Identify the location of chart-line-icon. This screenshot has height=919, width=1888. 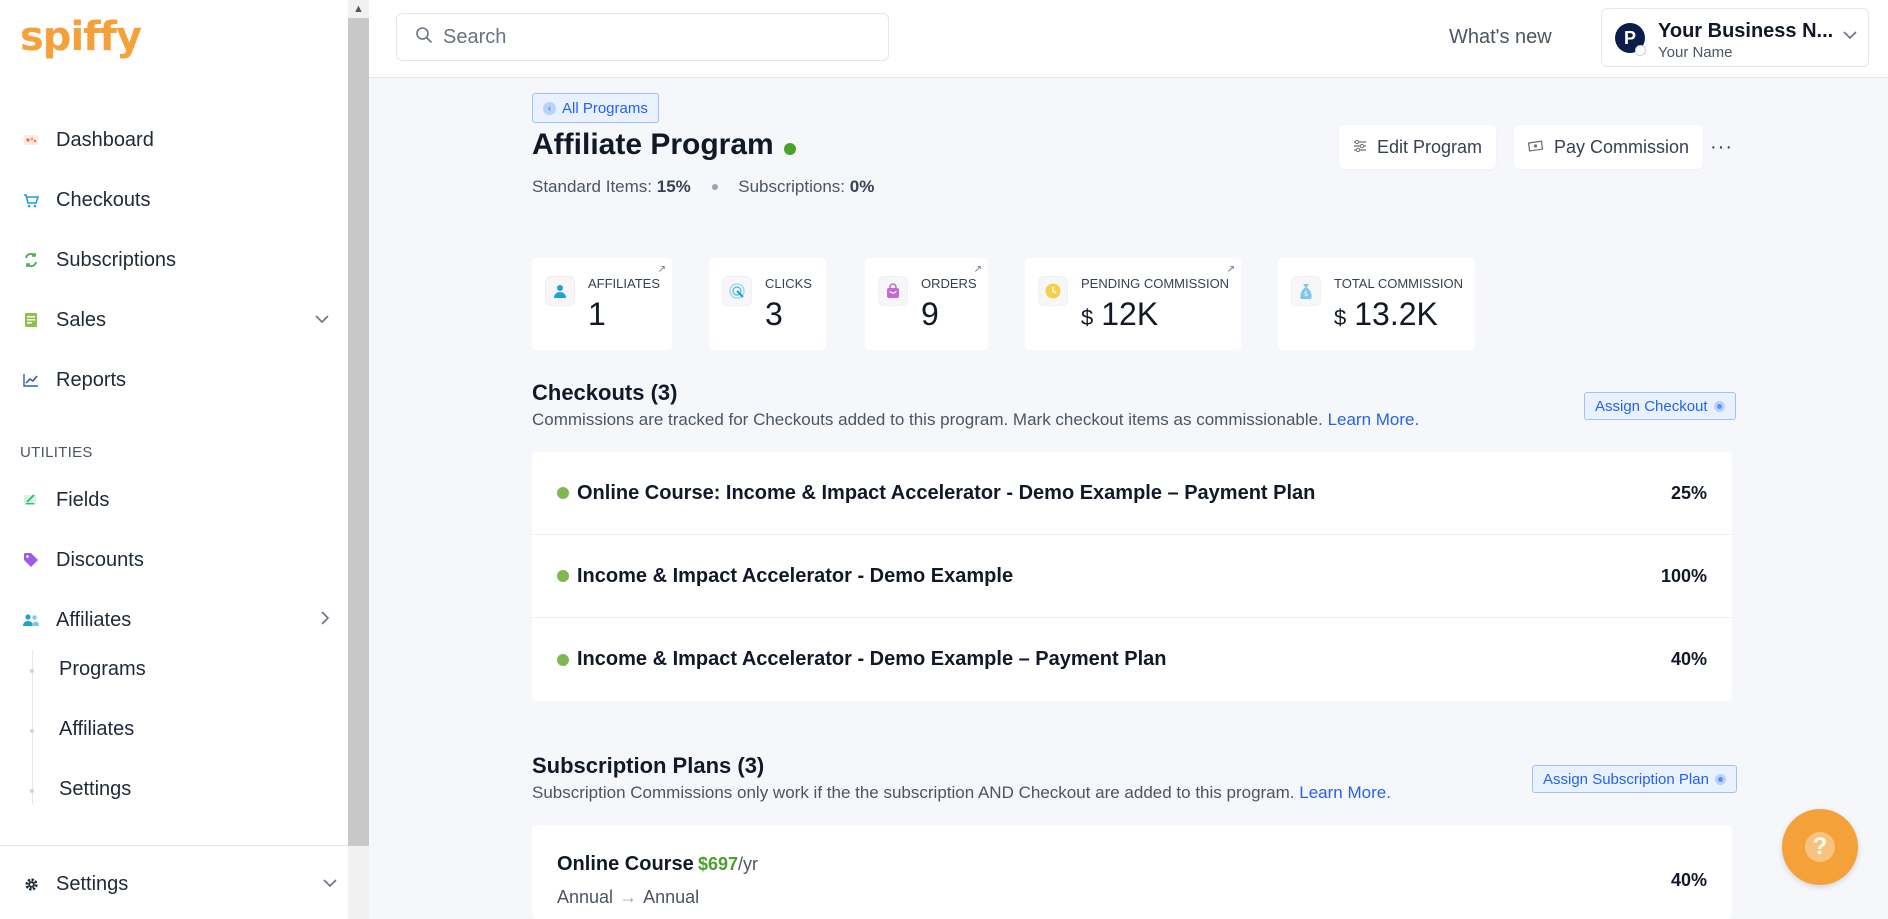
(31, 380).